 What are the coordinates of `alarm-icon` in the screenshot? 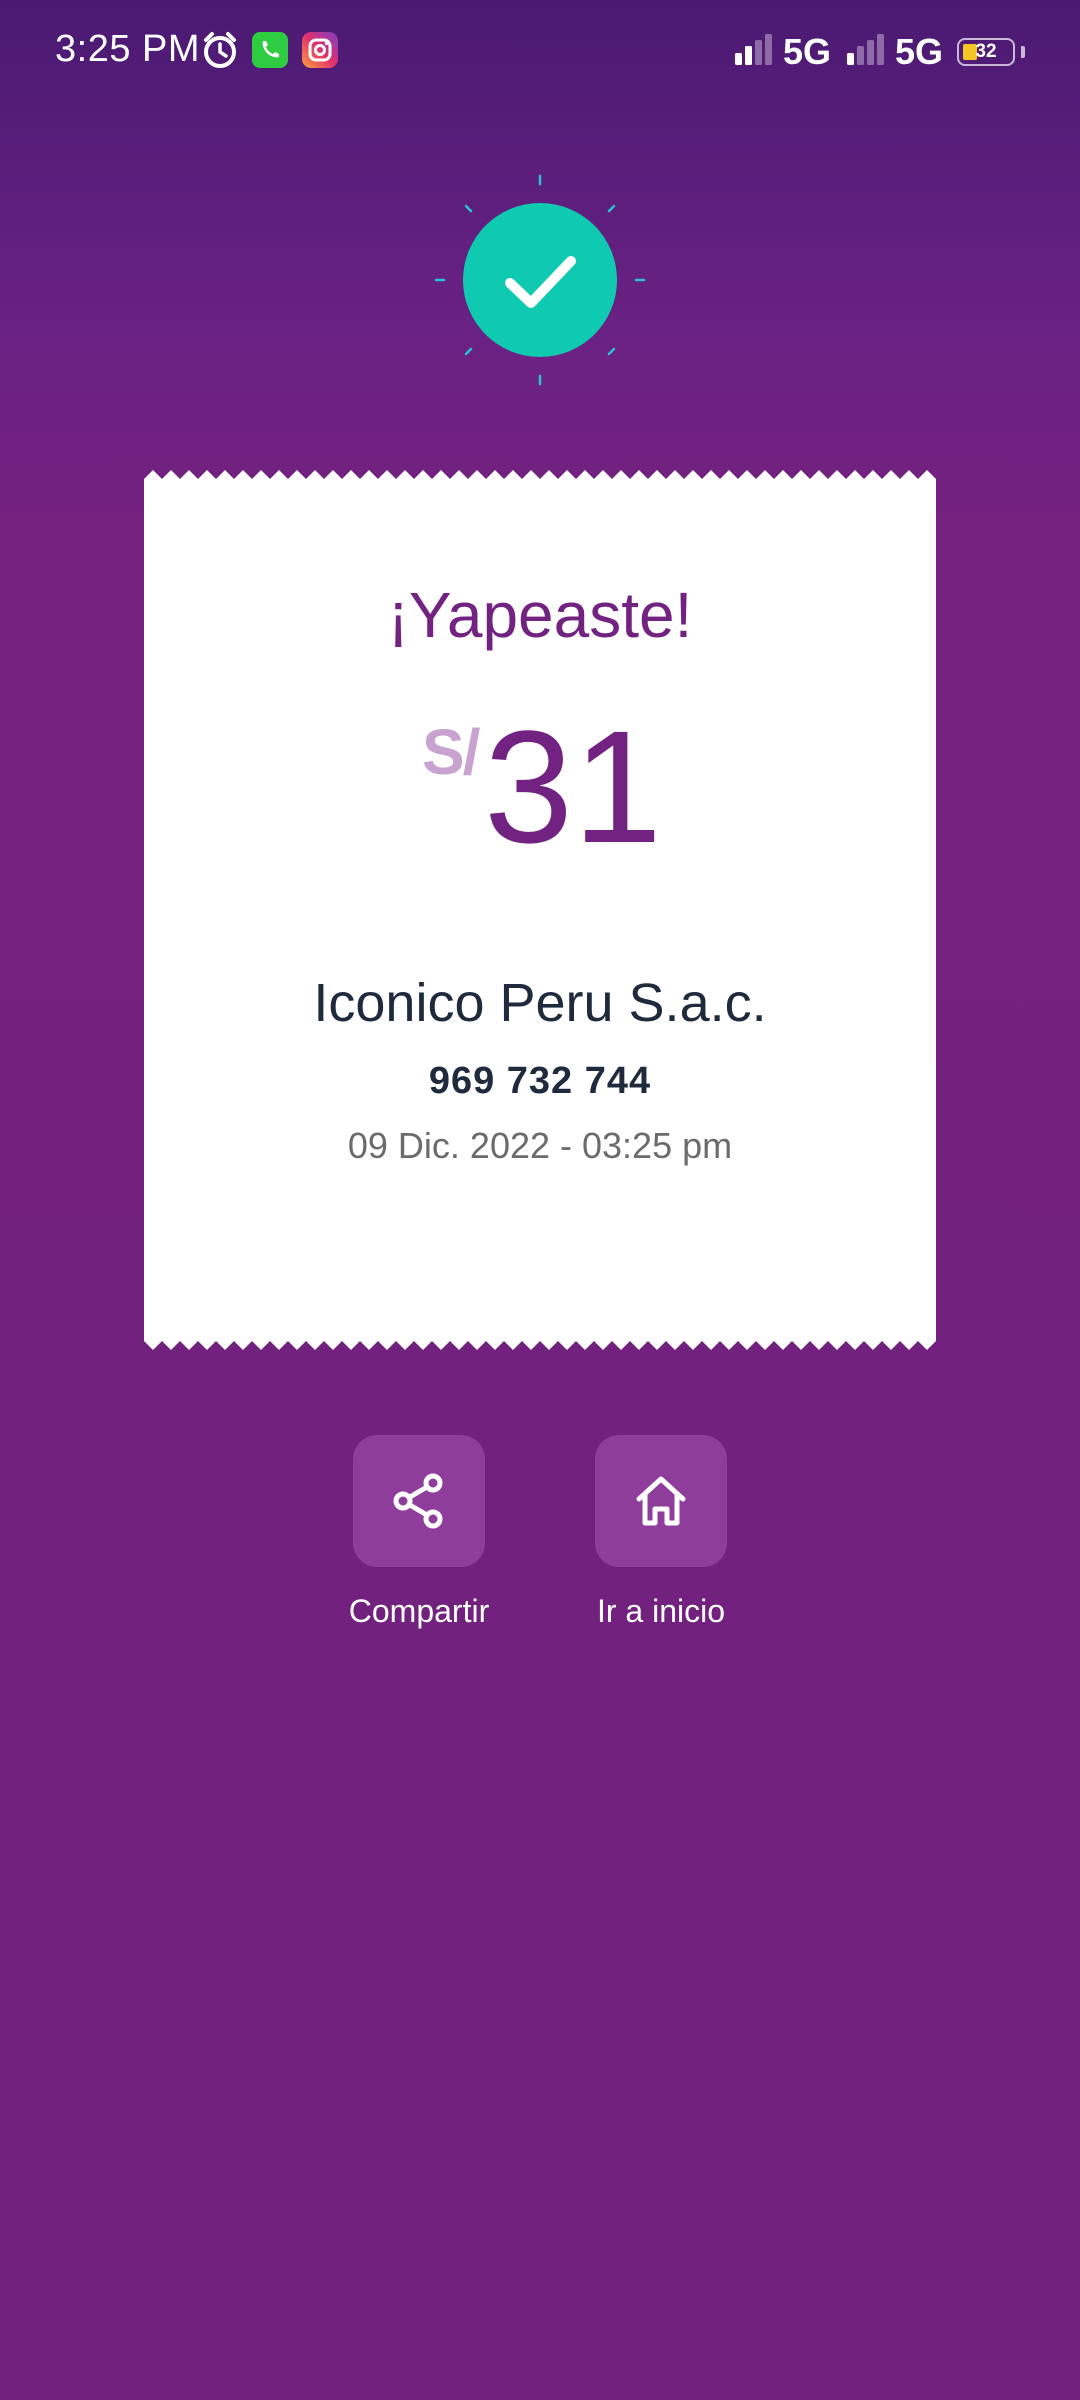 It's located at (220, 50).